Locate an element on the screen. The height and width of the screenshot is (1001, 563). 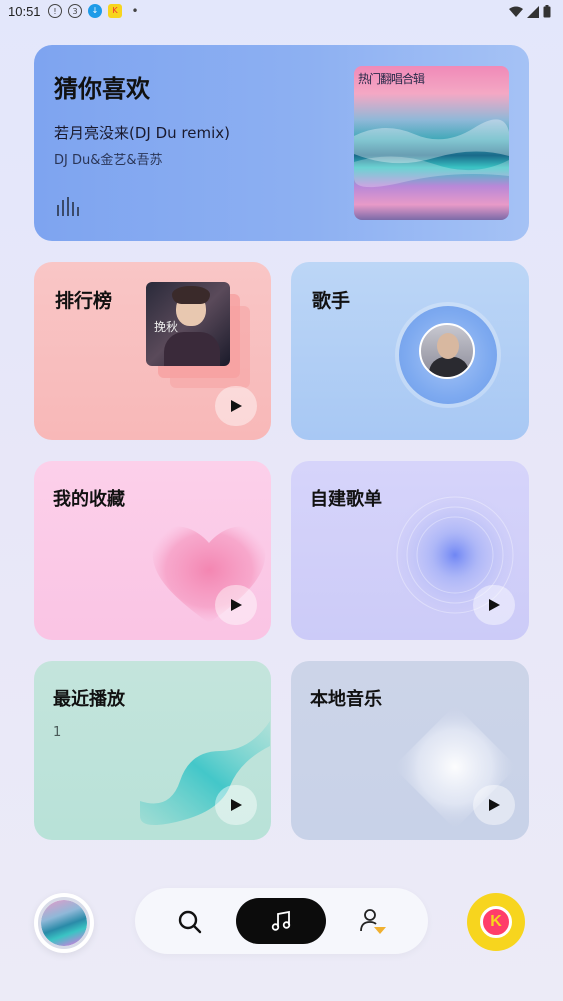
ranking-play-button is located at coordinates (236, 406).